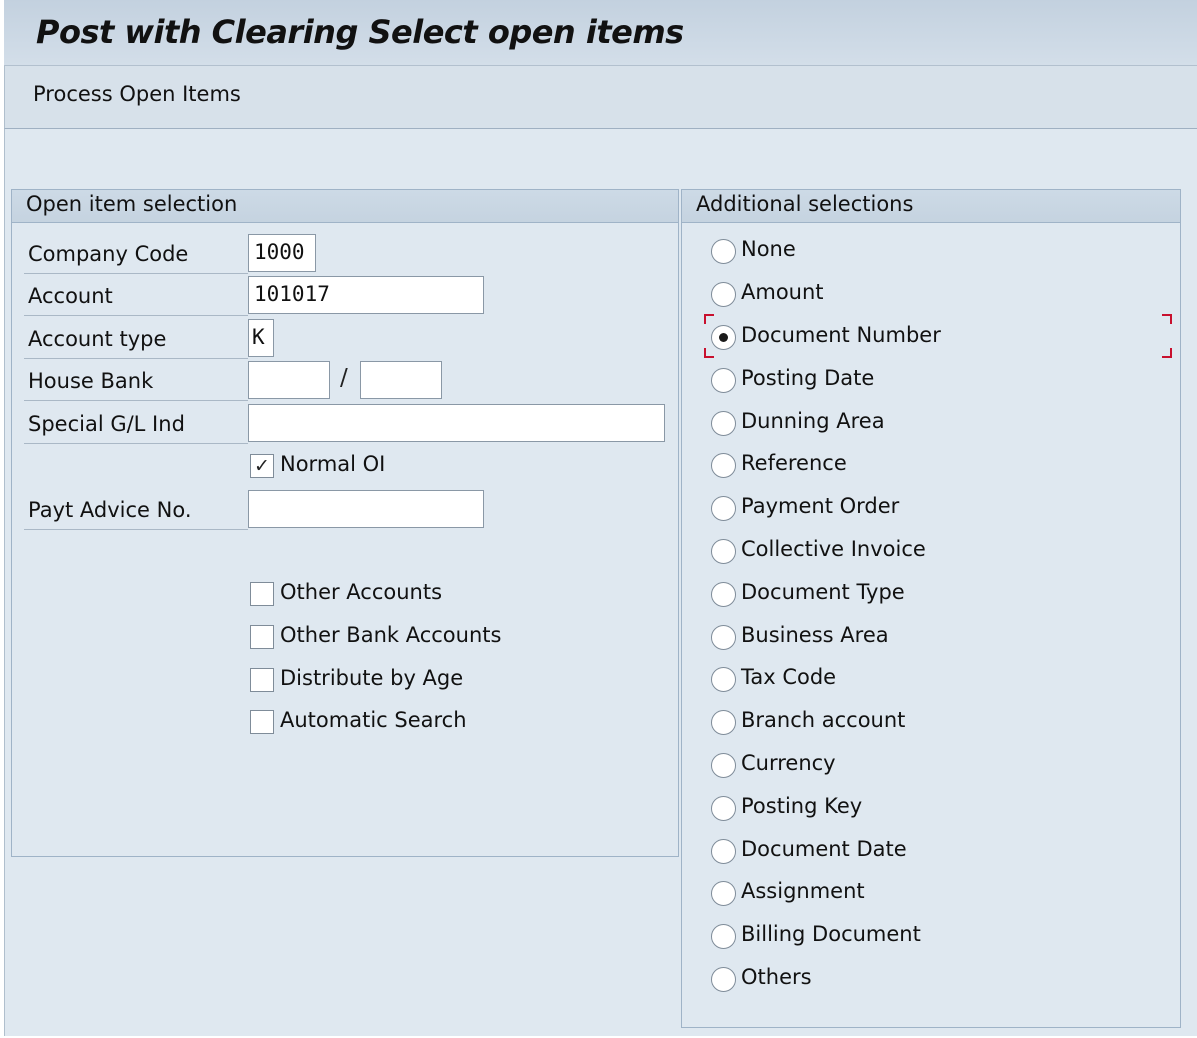 The width and height of the screenshot is (1197, 1038). Describe the element at coordinates (820, 506) in the screenshot. I see `radio-label: Payment Order` at that location.